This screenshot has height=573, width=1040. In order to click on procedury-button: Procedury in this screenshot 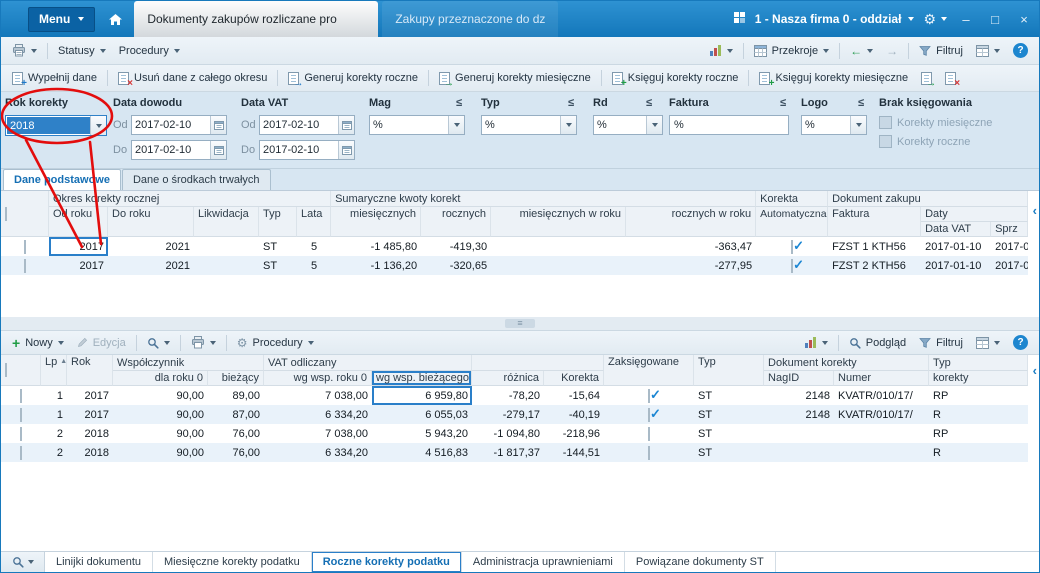, I will do `click(149, 51)`.